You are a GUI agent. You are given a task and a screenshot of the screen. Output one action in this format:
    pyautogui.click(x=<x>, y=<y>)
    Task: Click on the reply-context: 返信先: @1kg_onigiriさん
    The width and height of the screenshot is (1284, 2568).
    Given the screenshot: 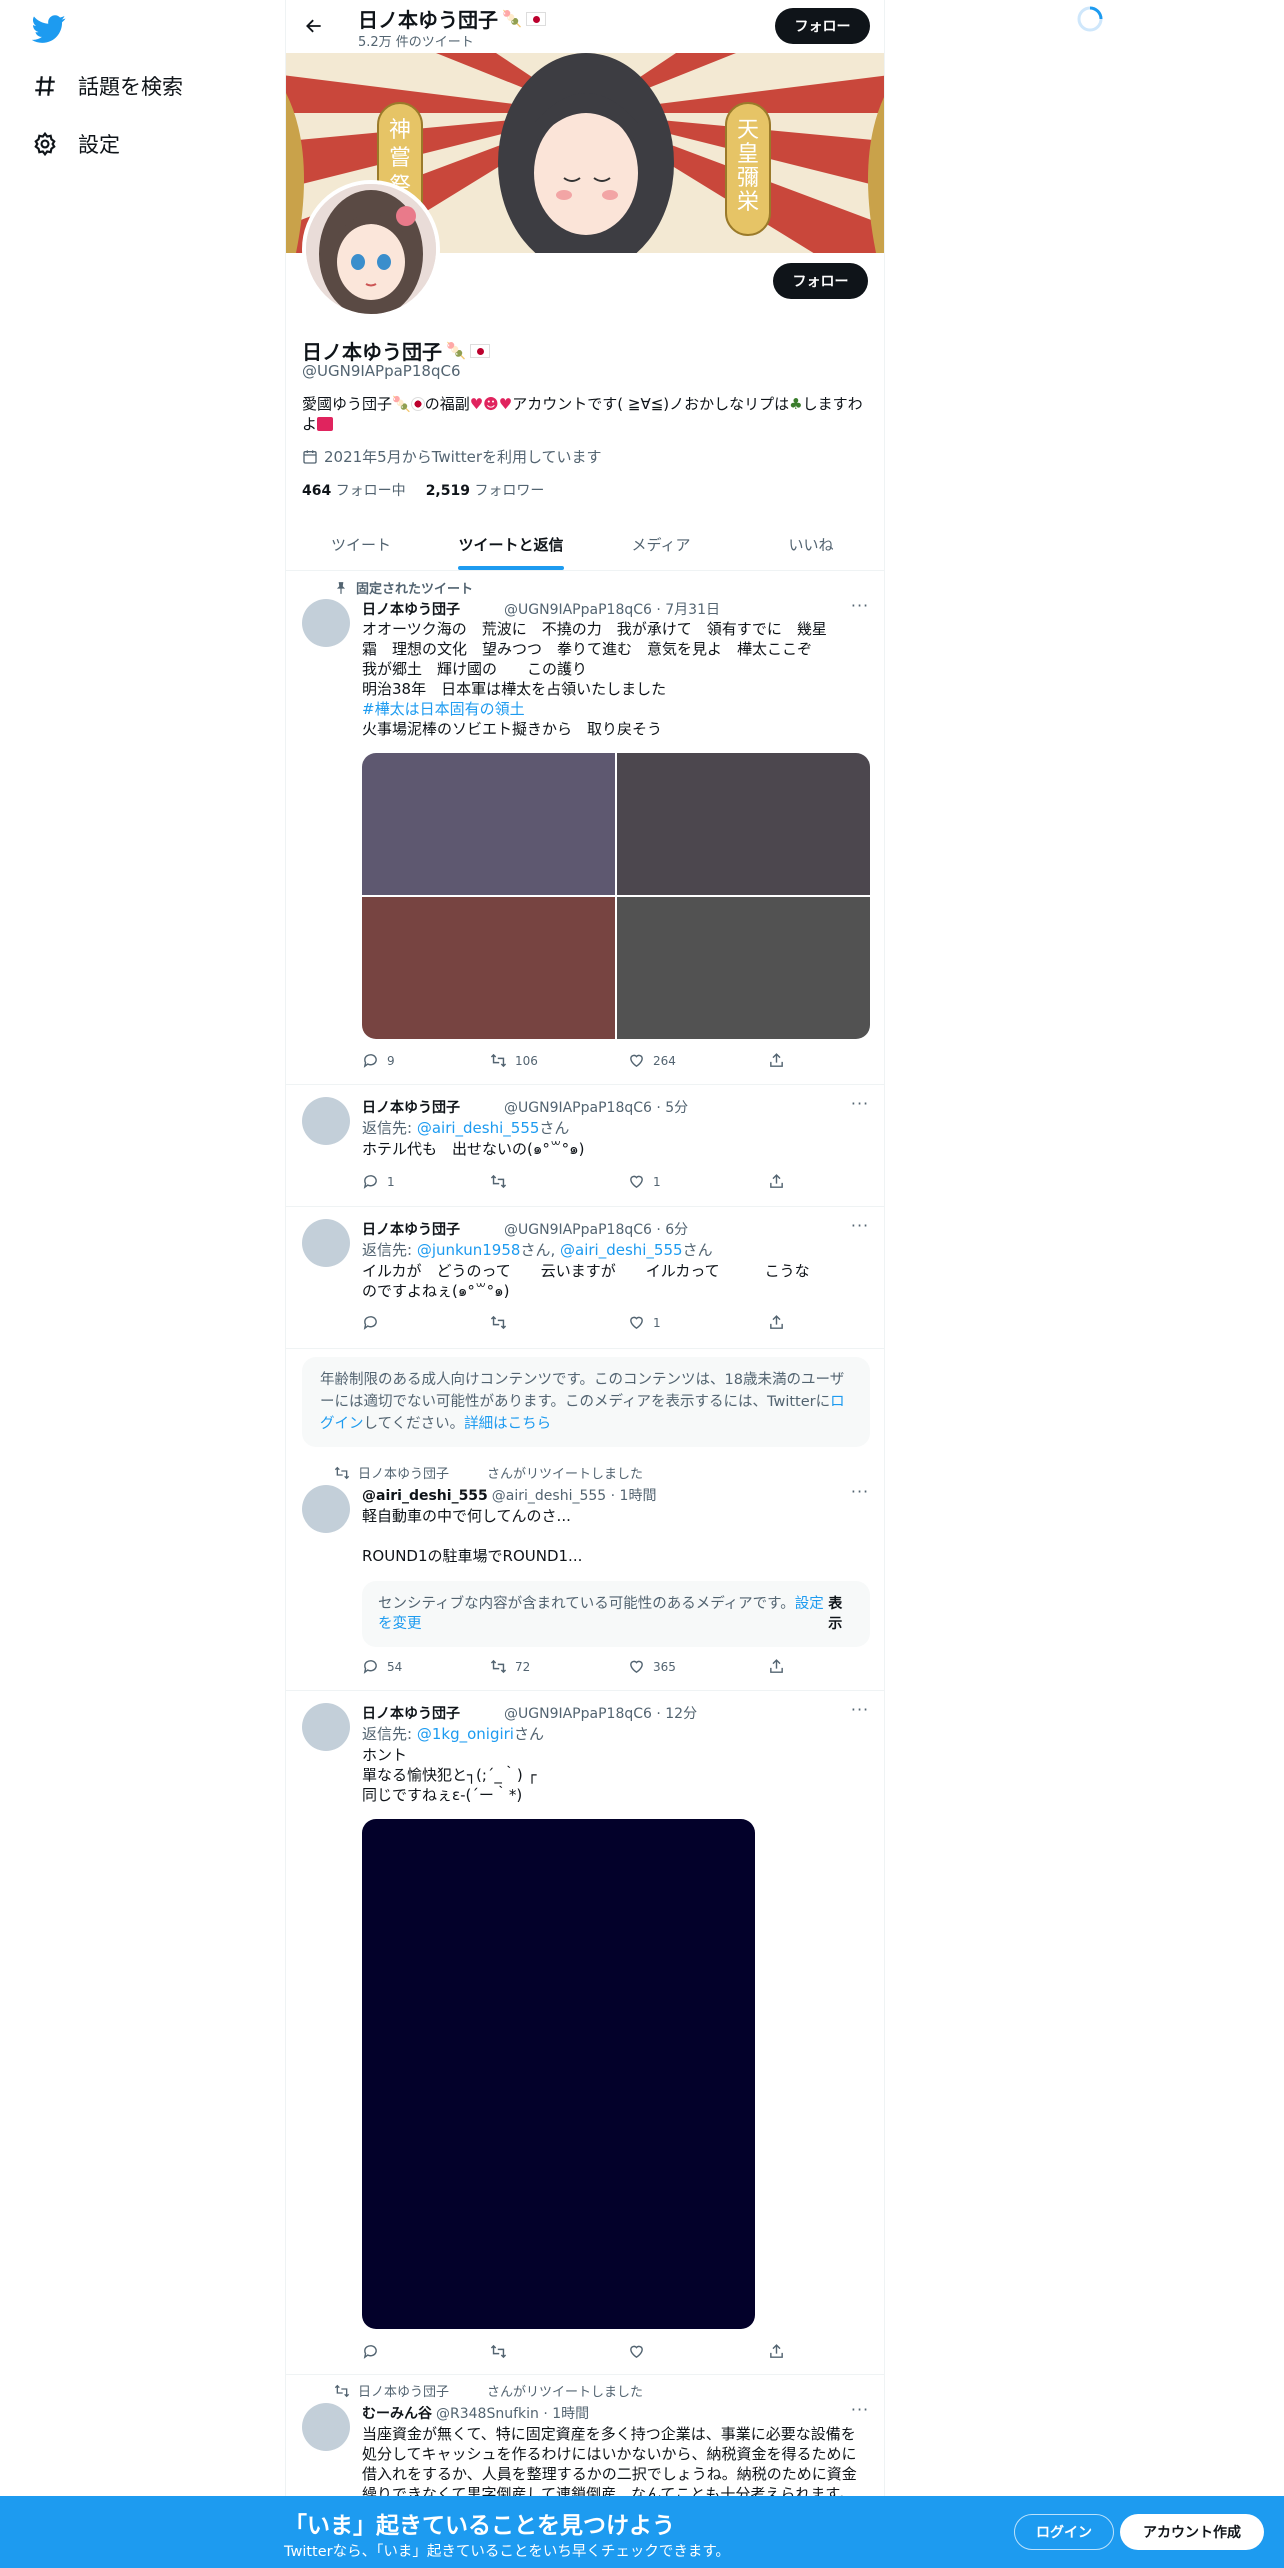 What is the action you would take?
    pyautogui.click(x=453, y=1733)
    